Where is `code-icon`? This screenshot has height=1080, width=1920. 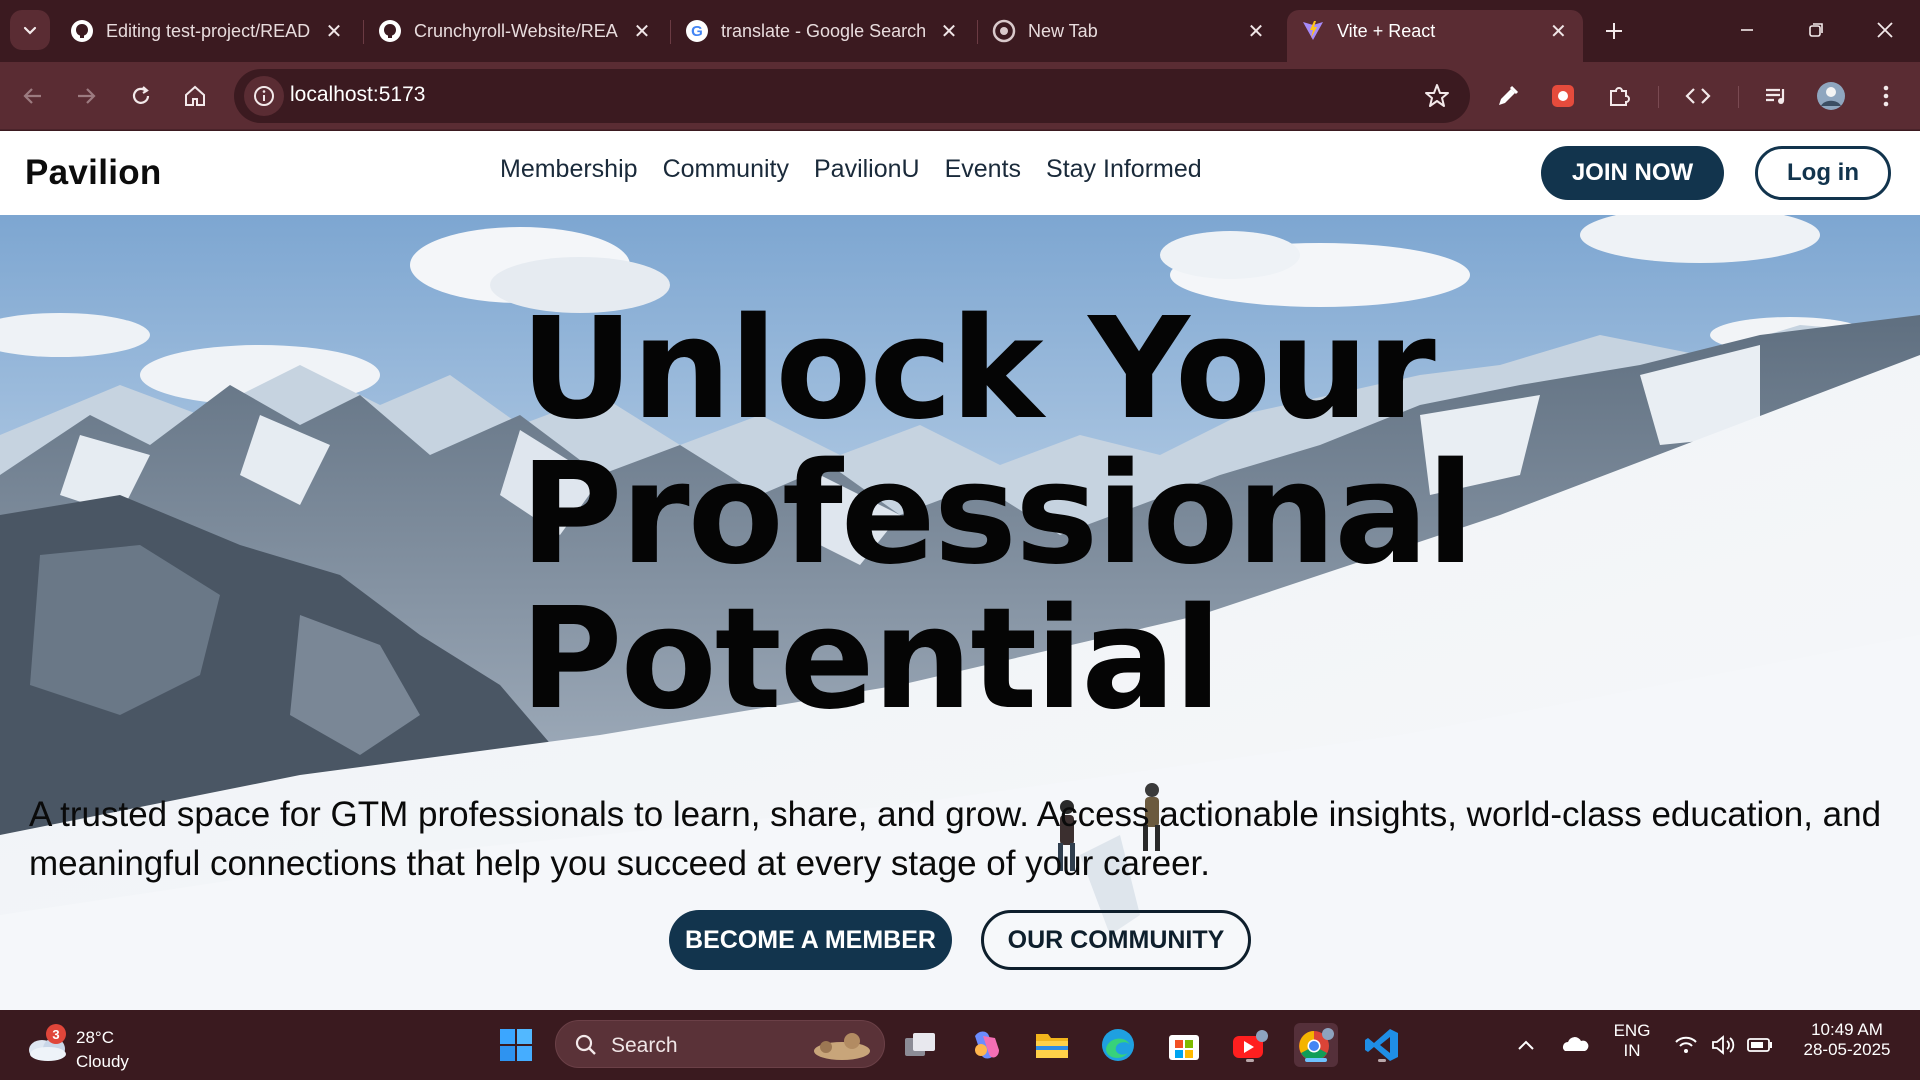
code-icon is located at coordinates (1698, 96).